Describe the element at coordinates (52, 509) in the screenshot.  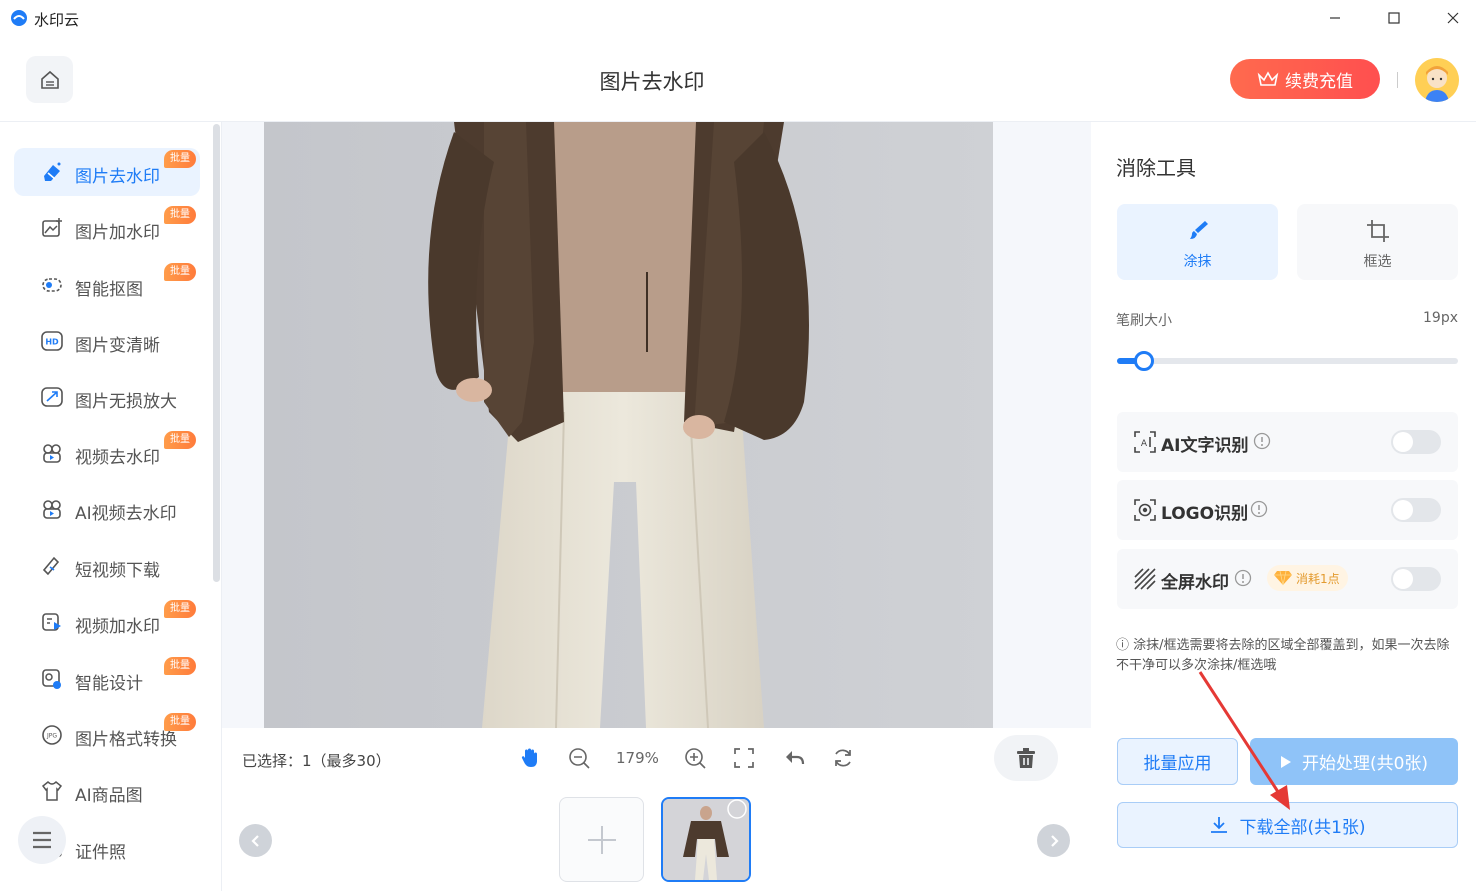
I see `ai-video-icon` at that location.